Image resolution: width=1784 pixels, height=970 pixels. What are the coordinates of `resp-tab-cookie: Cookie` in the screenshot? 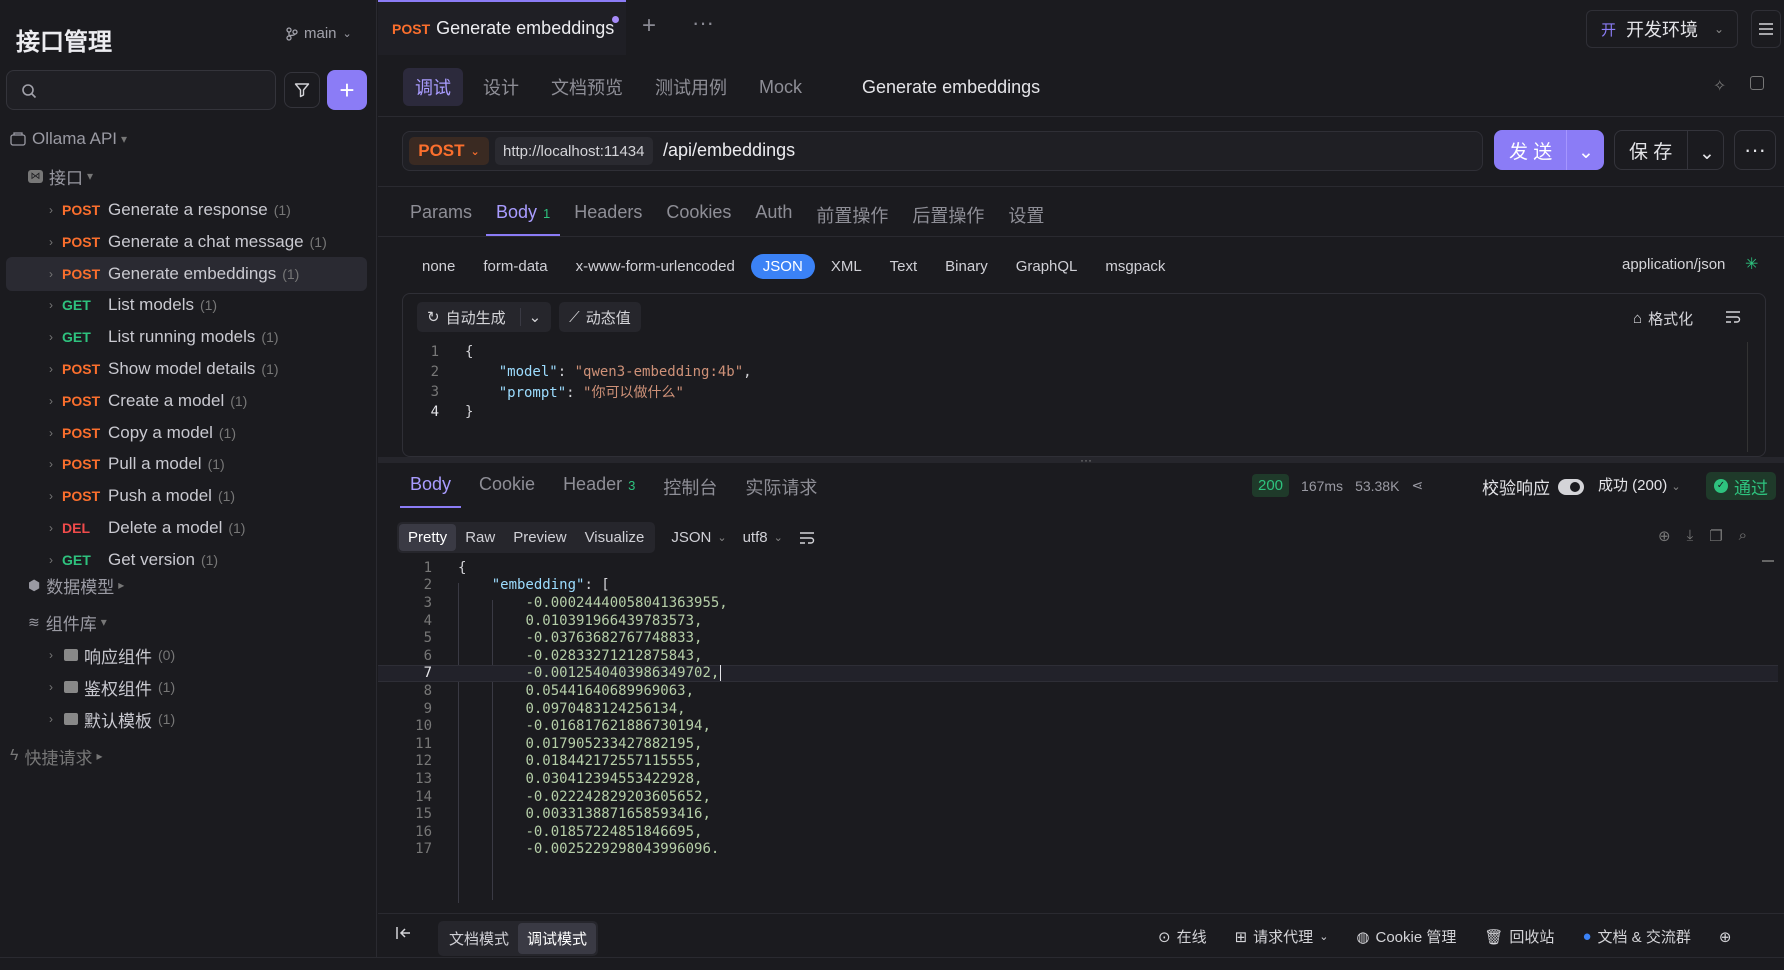 It's located at (507, 486).